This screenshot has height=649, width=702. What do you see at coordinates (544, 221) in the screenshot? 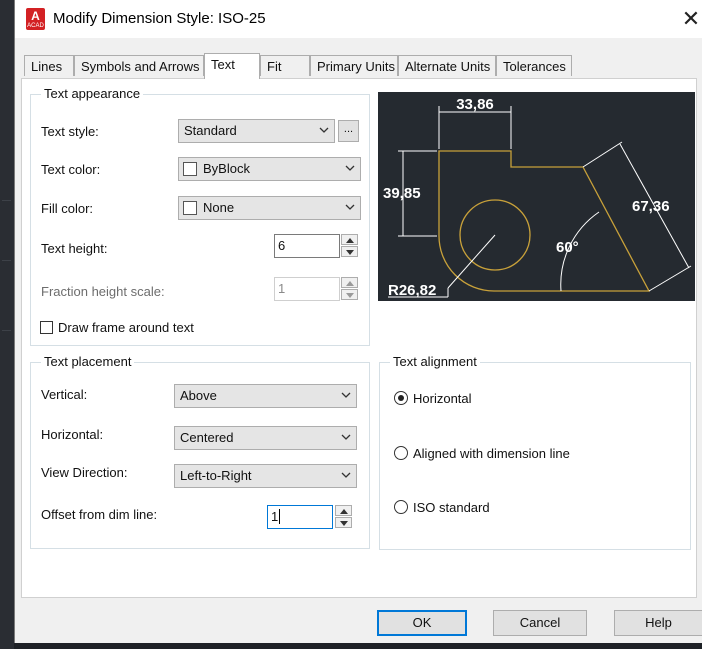
I see `preview-part-outline` at bounding box center [544, 221].